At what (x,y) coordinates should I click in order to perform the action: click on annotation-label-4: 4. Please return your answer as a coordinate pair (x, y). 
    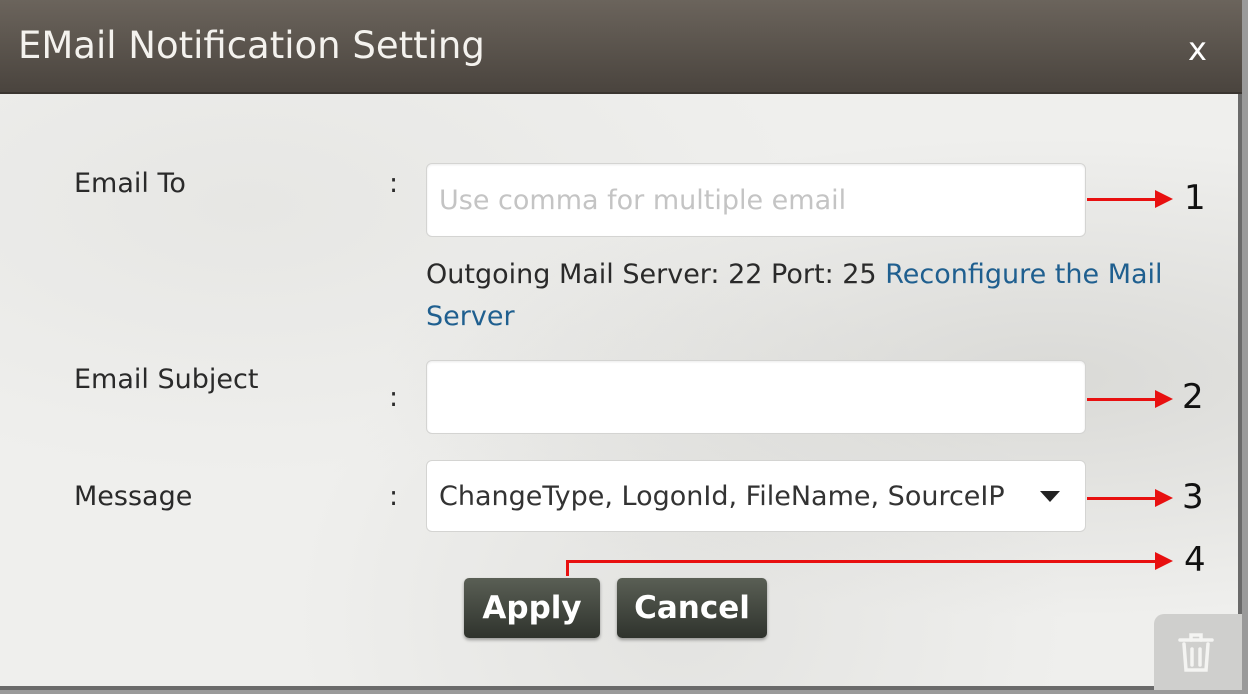
    Looking at the image, I should click on (1195, 560).